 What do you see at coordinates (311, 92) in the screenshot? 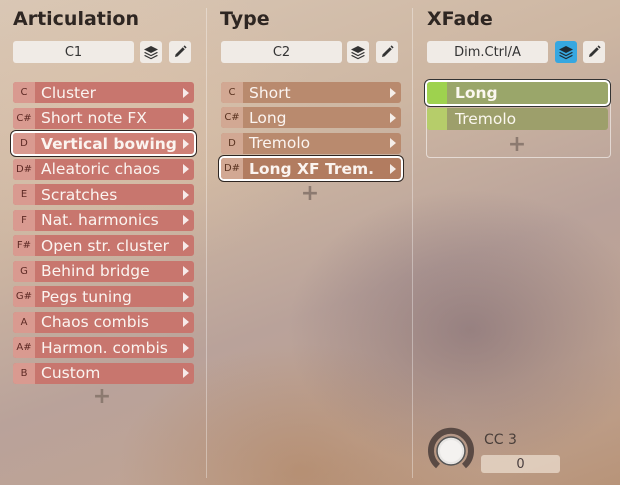
I see `type-item: C Short` at bounding box center [311, 92].